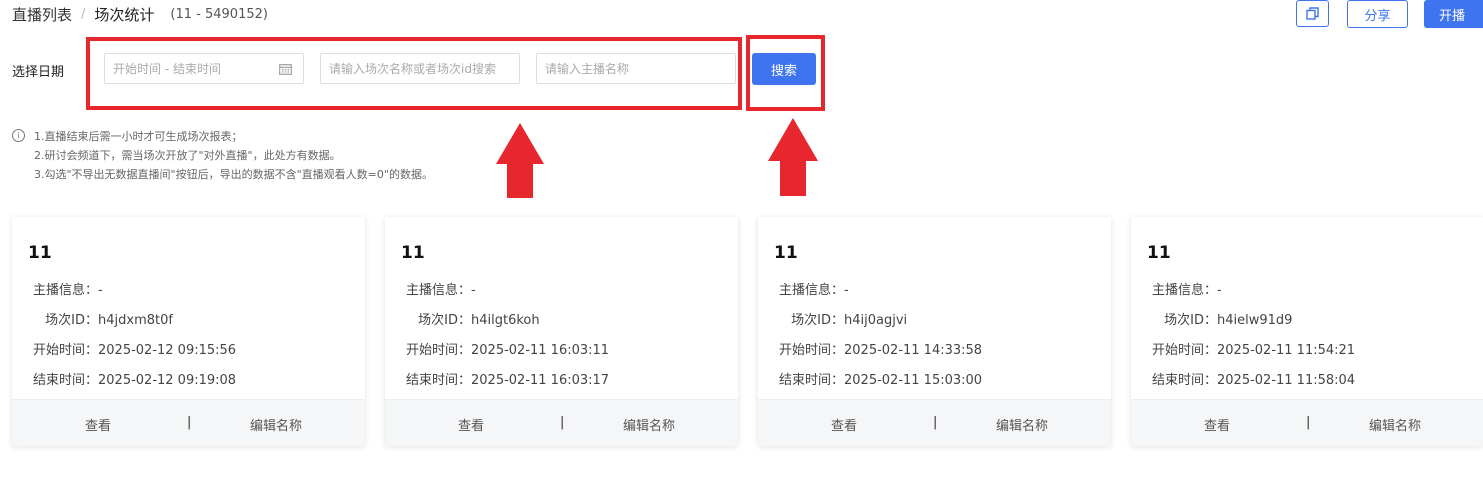  What do you see at coordinates (42, 14) in the screenshot?
I see `breadcrumb-root-link: 直播列表` at bounding box center [42, 14].